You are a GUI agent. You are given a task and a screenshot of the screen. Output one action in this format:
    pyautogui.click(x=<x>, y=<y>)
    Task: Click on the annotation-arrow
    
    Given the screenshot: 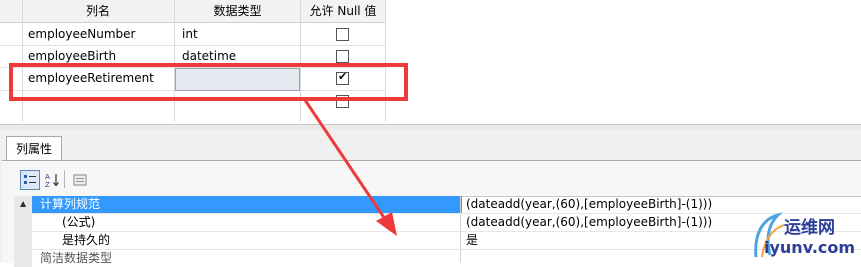 What is the action you would take?
    pyautogui.click(x=350, y=167)
    